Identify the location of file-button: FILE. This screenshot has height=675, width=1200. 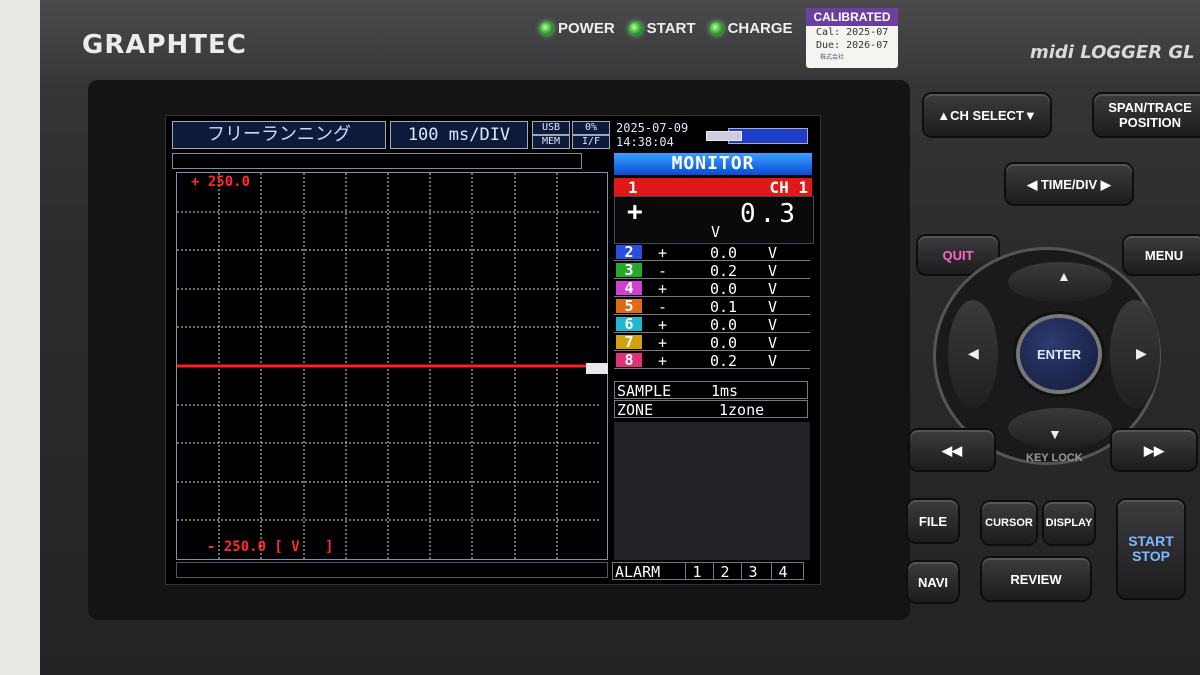
(933, 521).